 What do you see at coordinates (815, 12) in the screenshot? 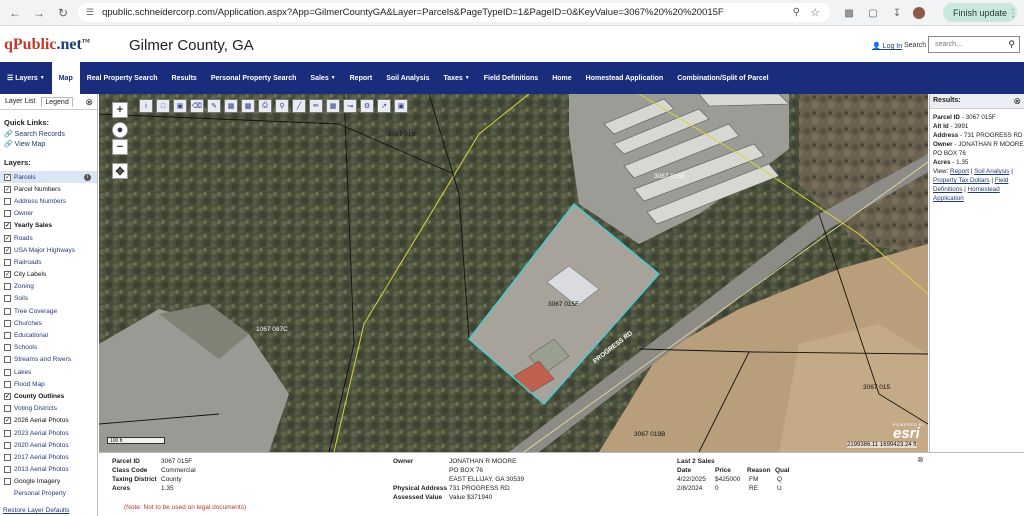
I see `bookmark-star-icon: ☆` at bounding box center [815, 12].